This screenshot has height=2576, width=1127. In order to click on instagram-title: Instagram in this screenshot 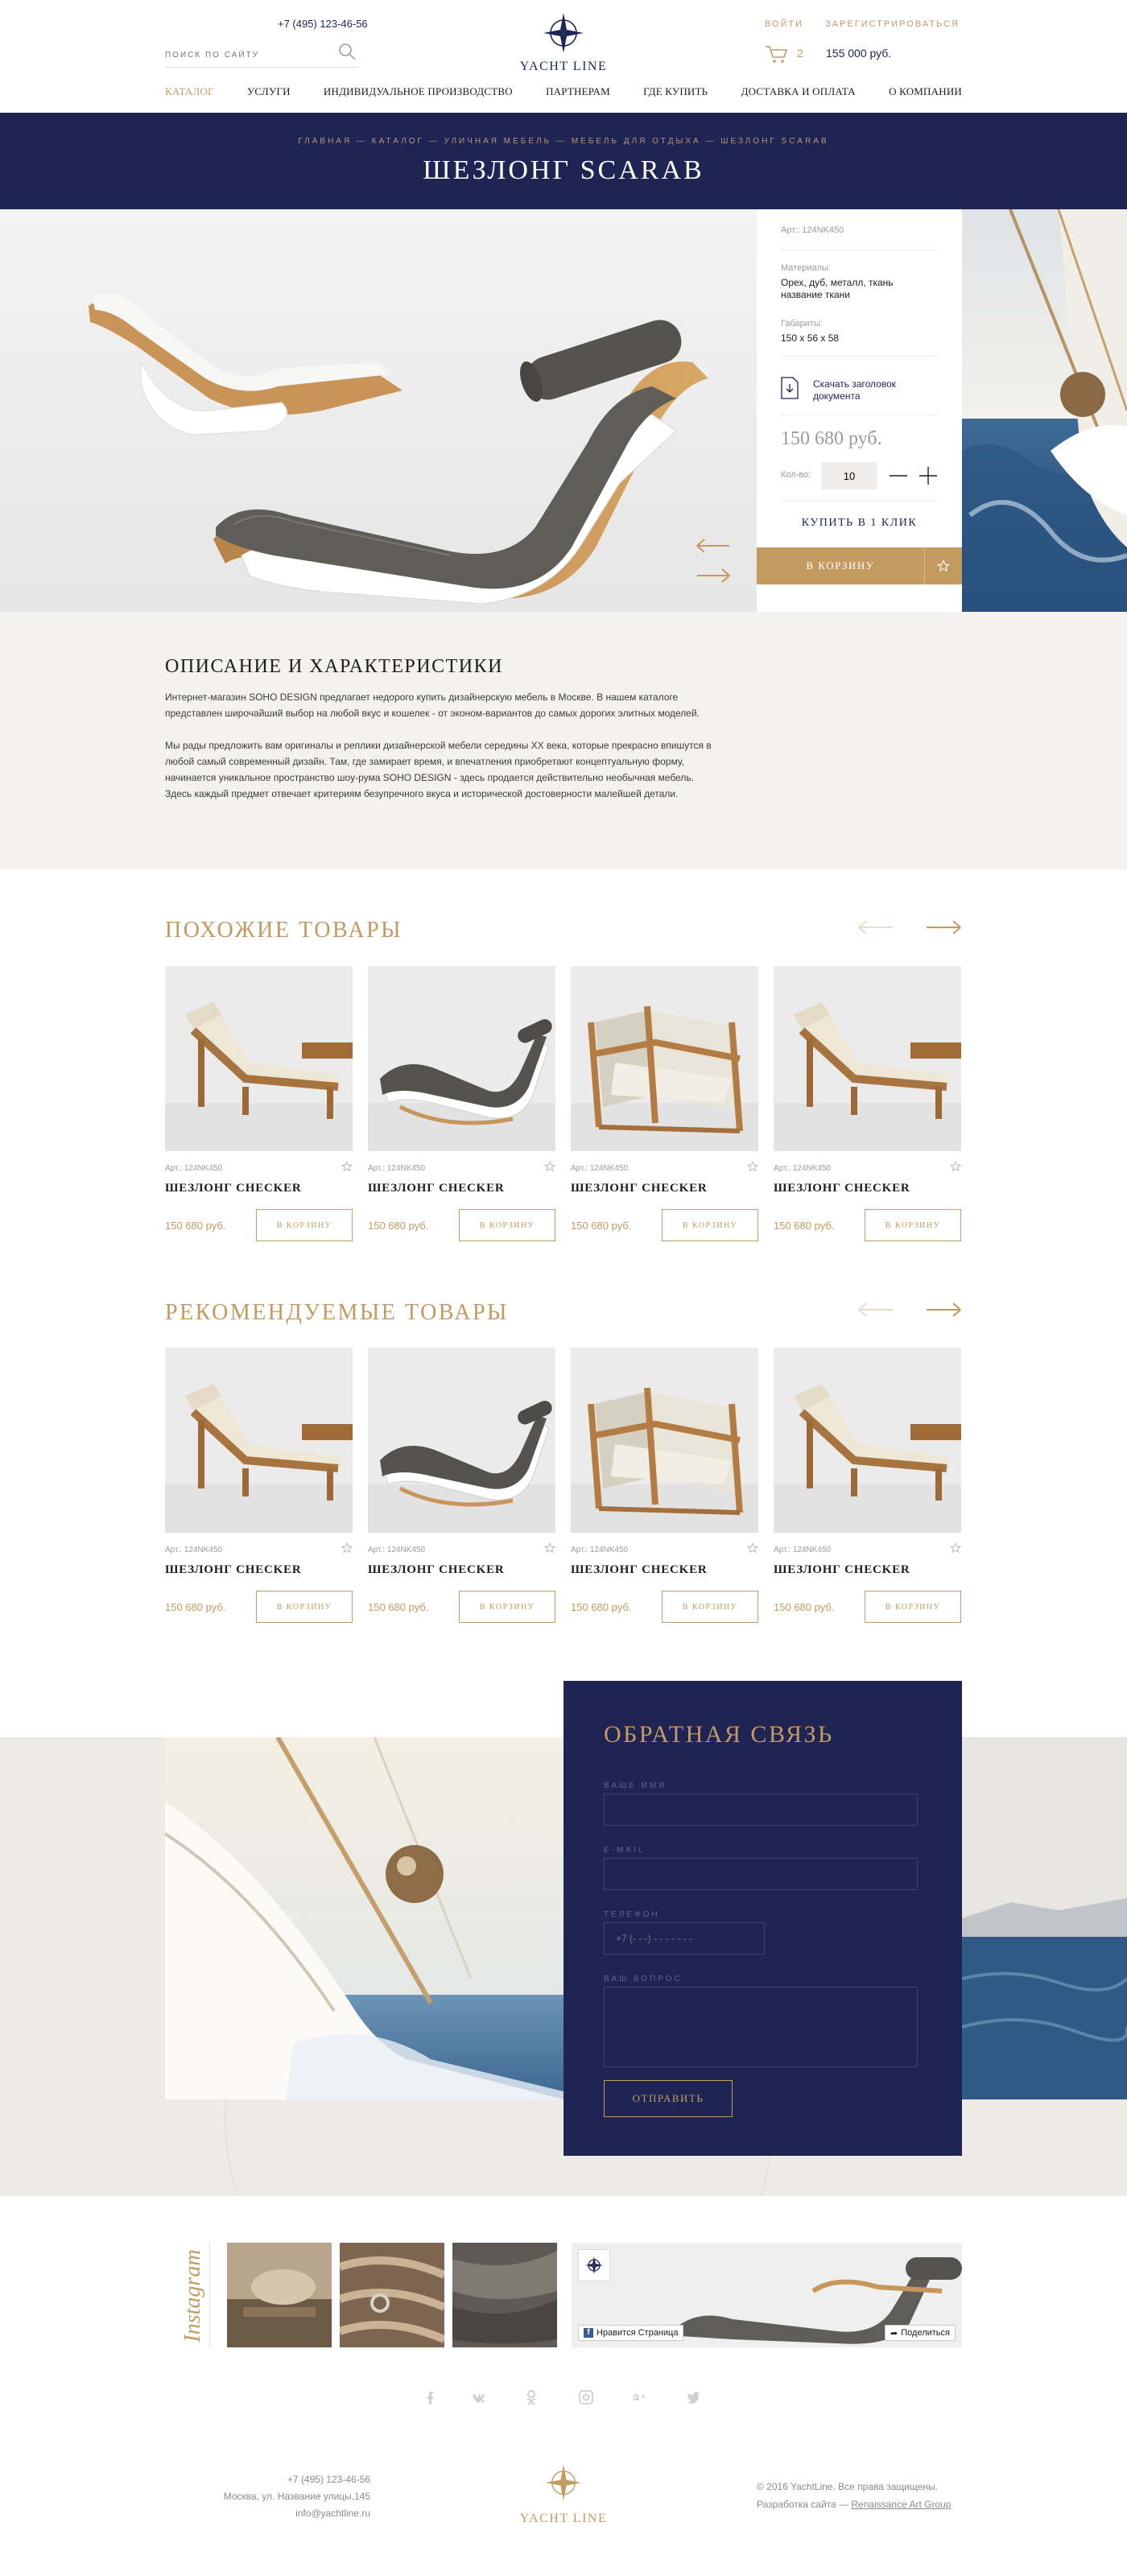, I will do `click(193, 2296)`.